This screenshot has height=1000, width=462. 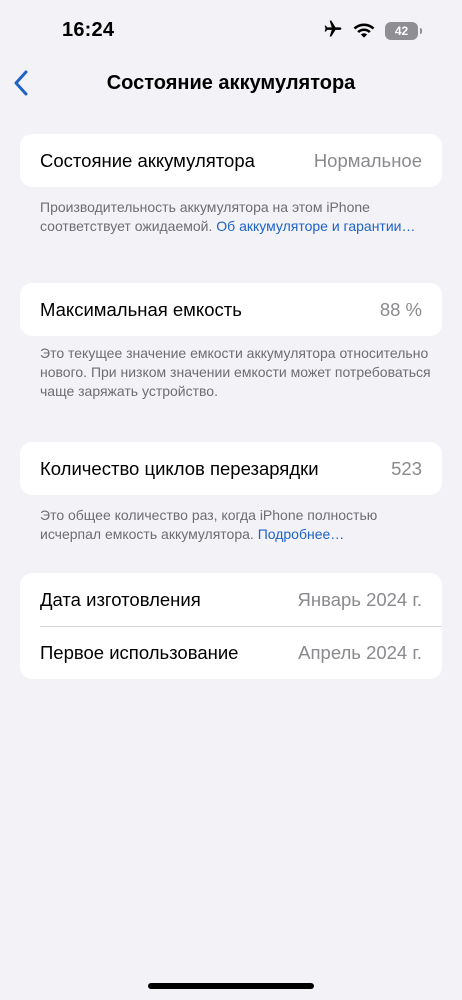 I want to click on manufacture-date-row: Дата изготовления Январь 2024 г., so click(x=231, y=599).